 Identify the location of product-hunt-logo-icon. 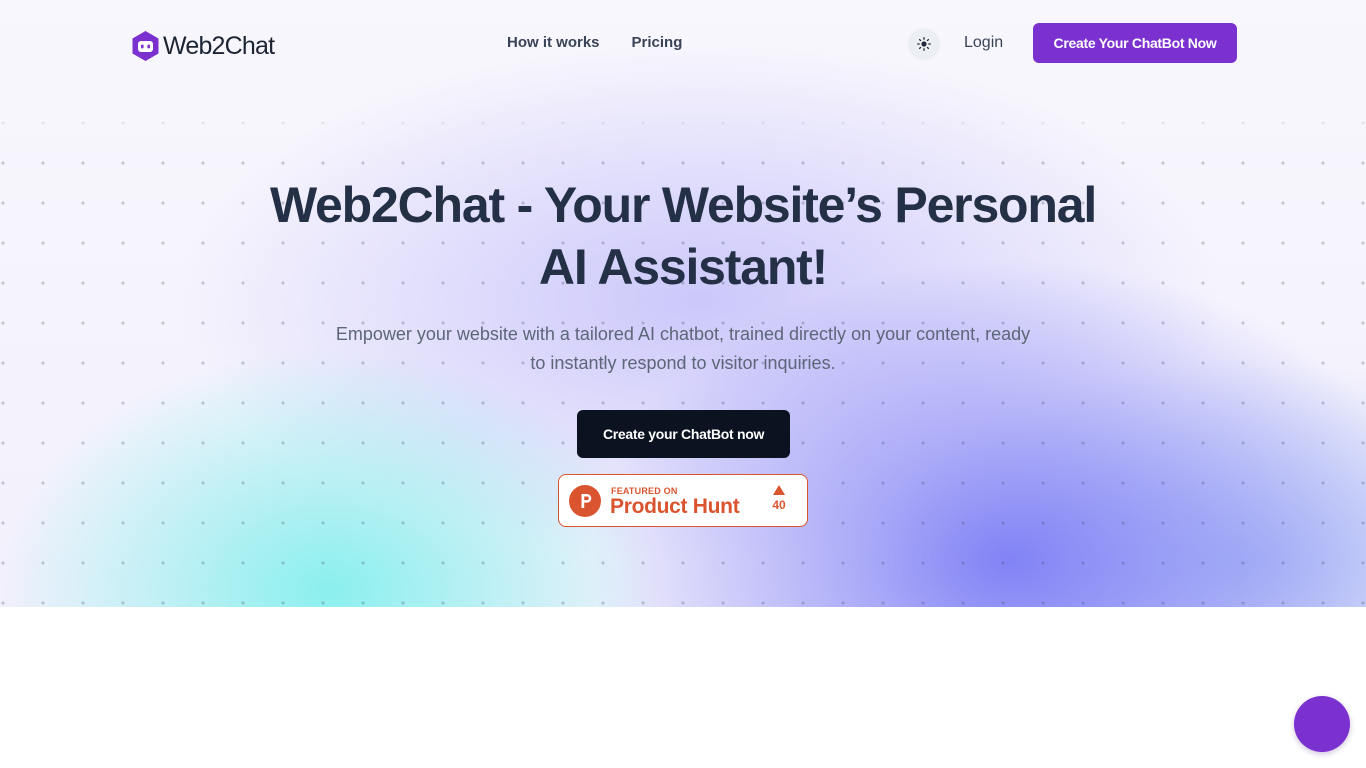
(585, 501).